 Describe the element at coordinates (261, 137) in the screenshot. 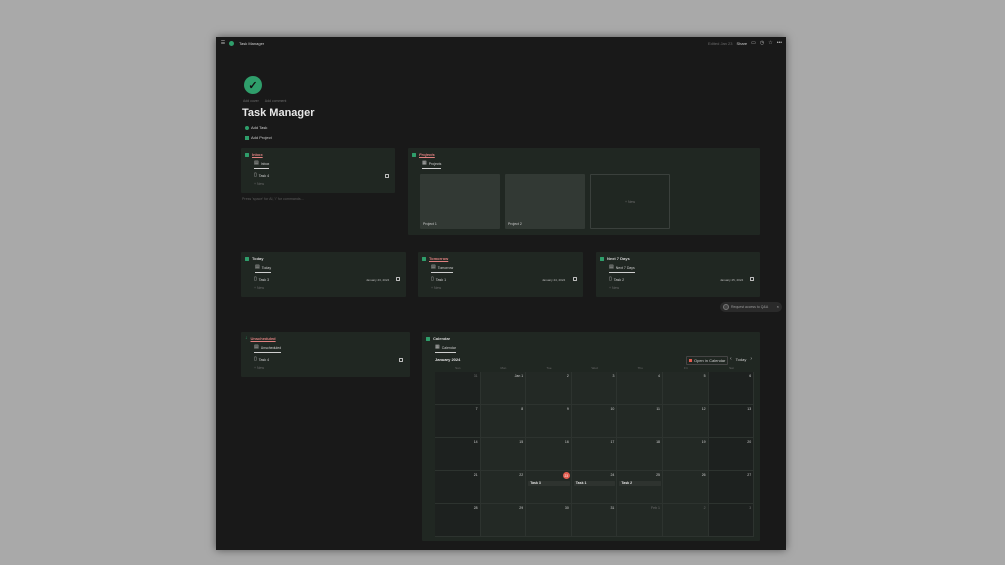

I see `add-project-label: Add Project` at that location.